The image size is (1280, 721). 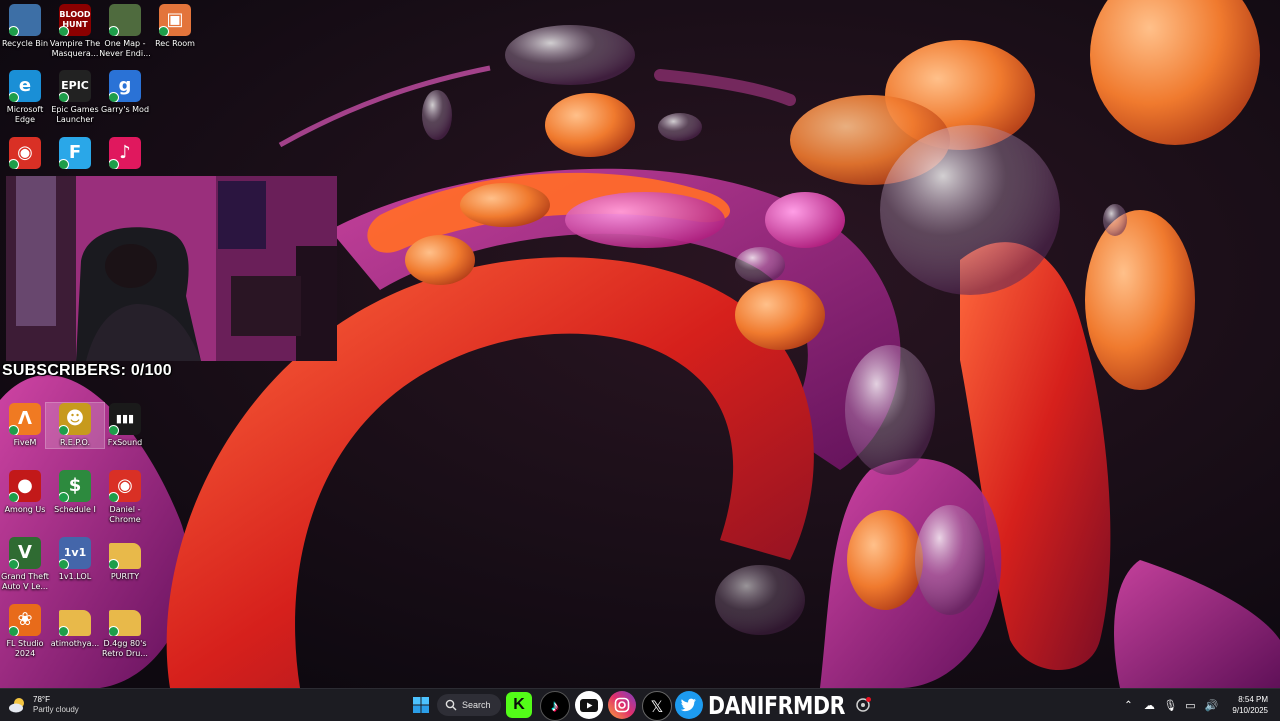 I want to click on clock-date: 9/10/2025, so click(x=1250, y=710).